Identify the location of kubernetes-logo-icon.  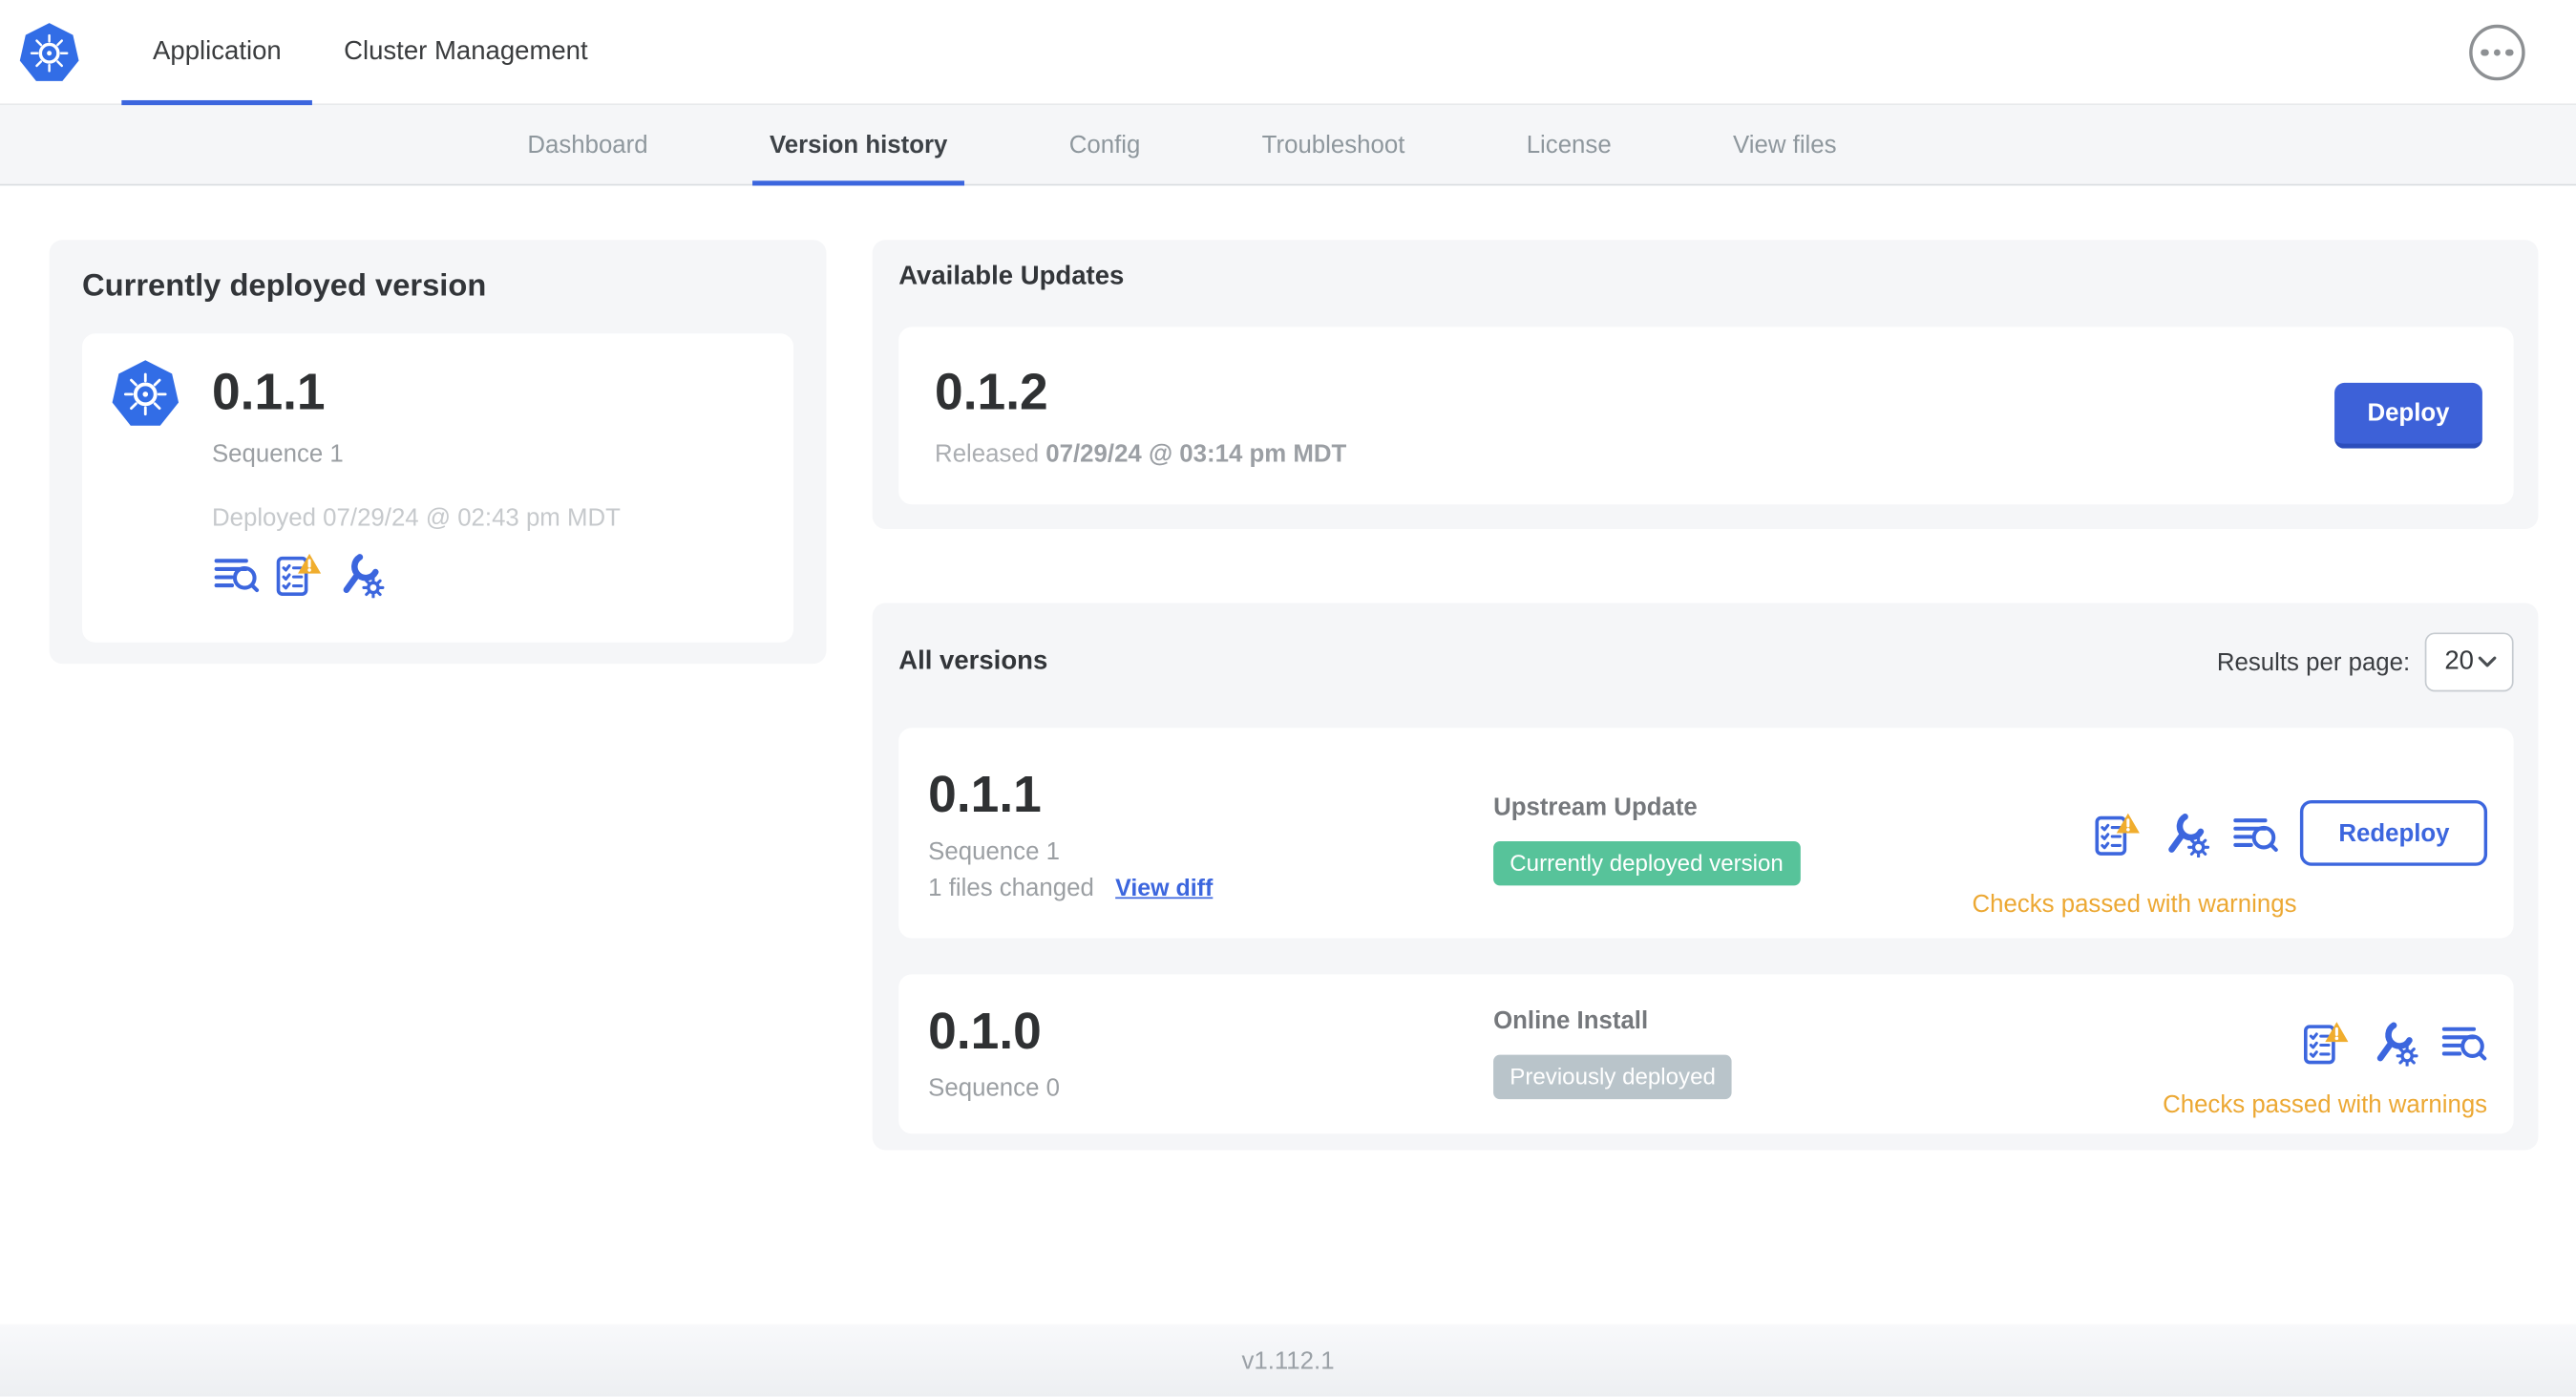
(49, 51).